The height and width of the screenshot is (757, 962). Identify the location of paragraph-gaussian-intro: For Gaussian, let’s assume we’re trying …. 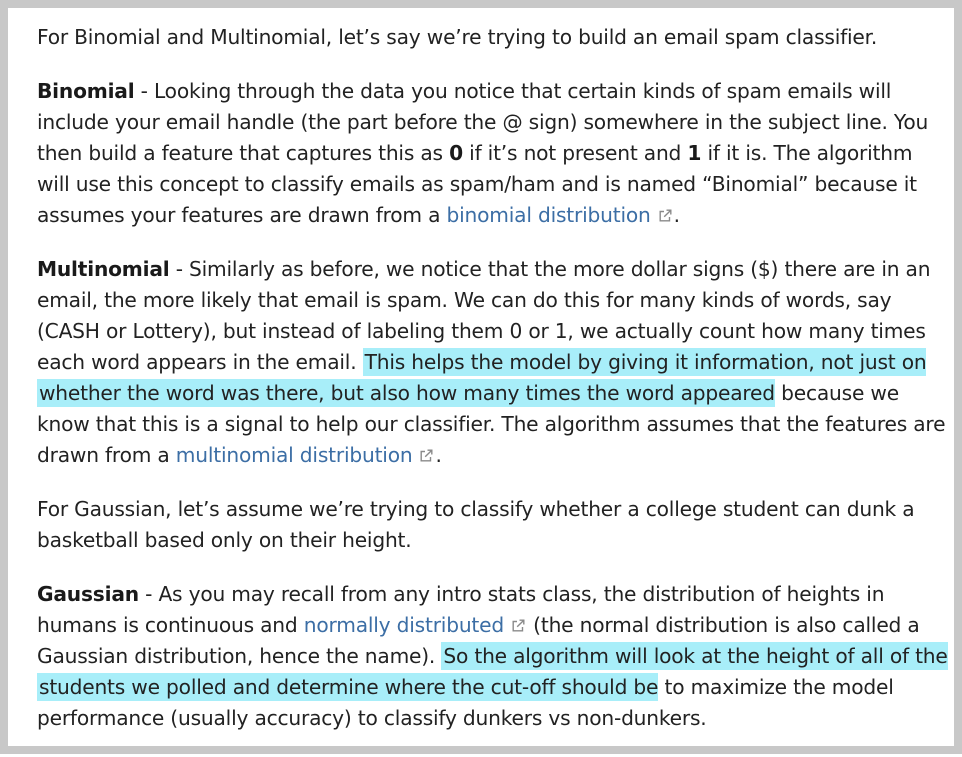
(493, 525).